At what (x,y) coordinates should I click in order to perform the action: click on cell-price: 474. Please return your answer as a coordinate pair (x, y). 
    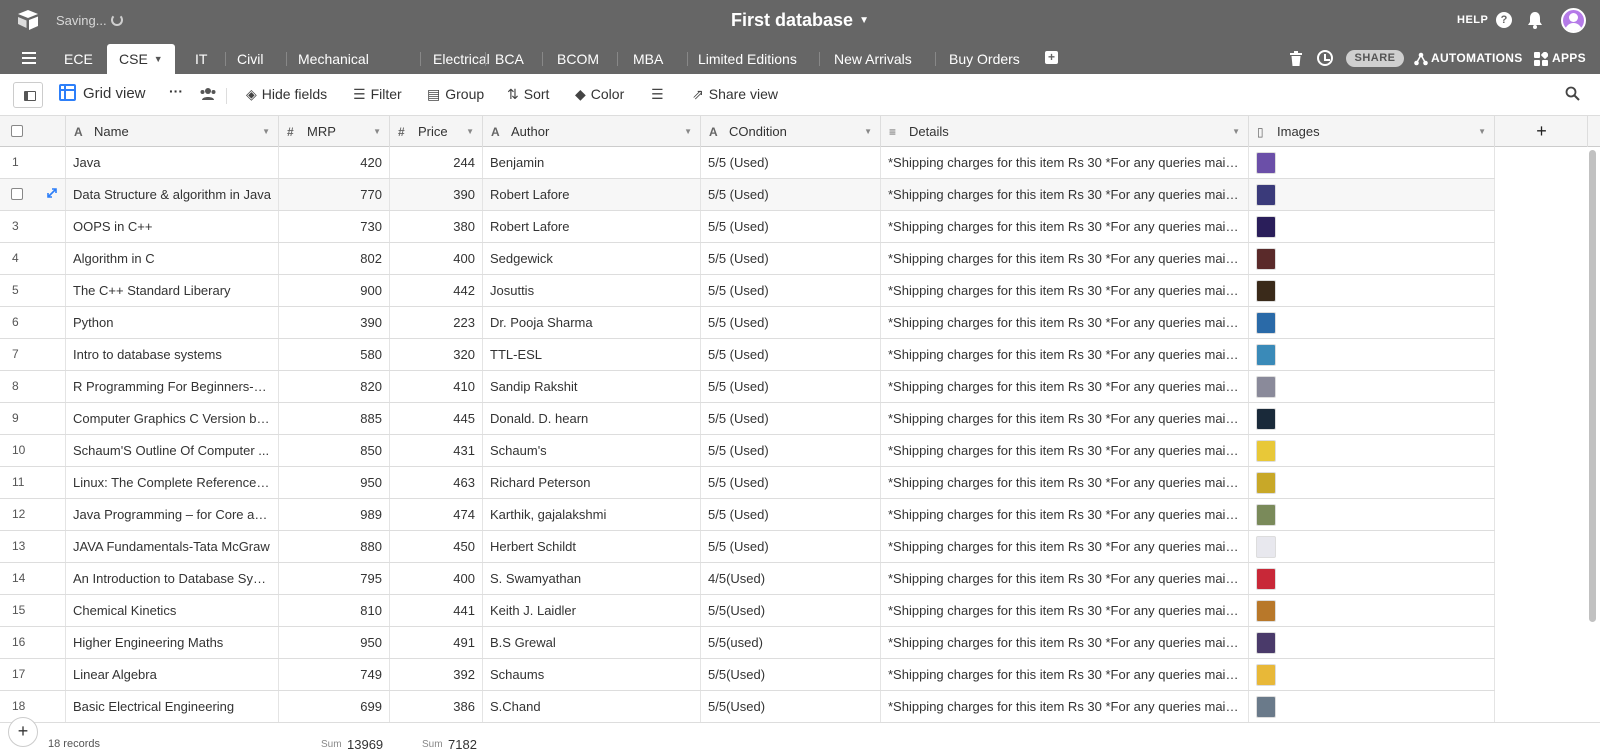
    Looking at the image, I should click on (436, 514).